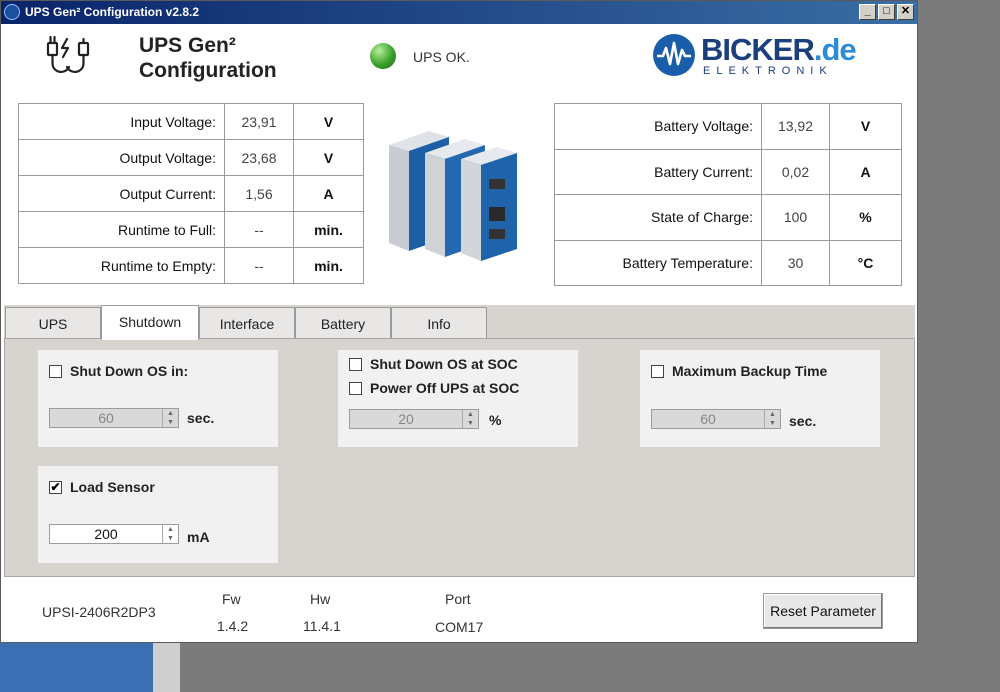  Describe the element at coordinates (99, 612) in the screenshot. I see `model-name: UPSI-2406R2DP3` at that location.